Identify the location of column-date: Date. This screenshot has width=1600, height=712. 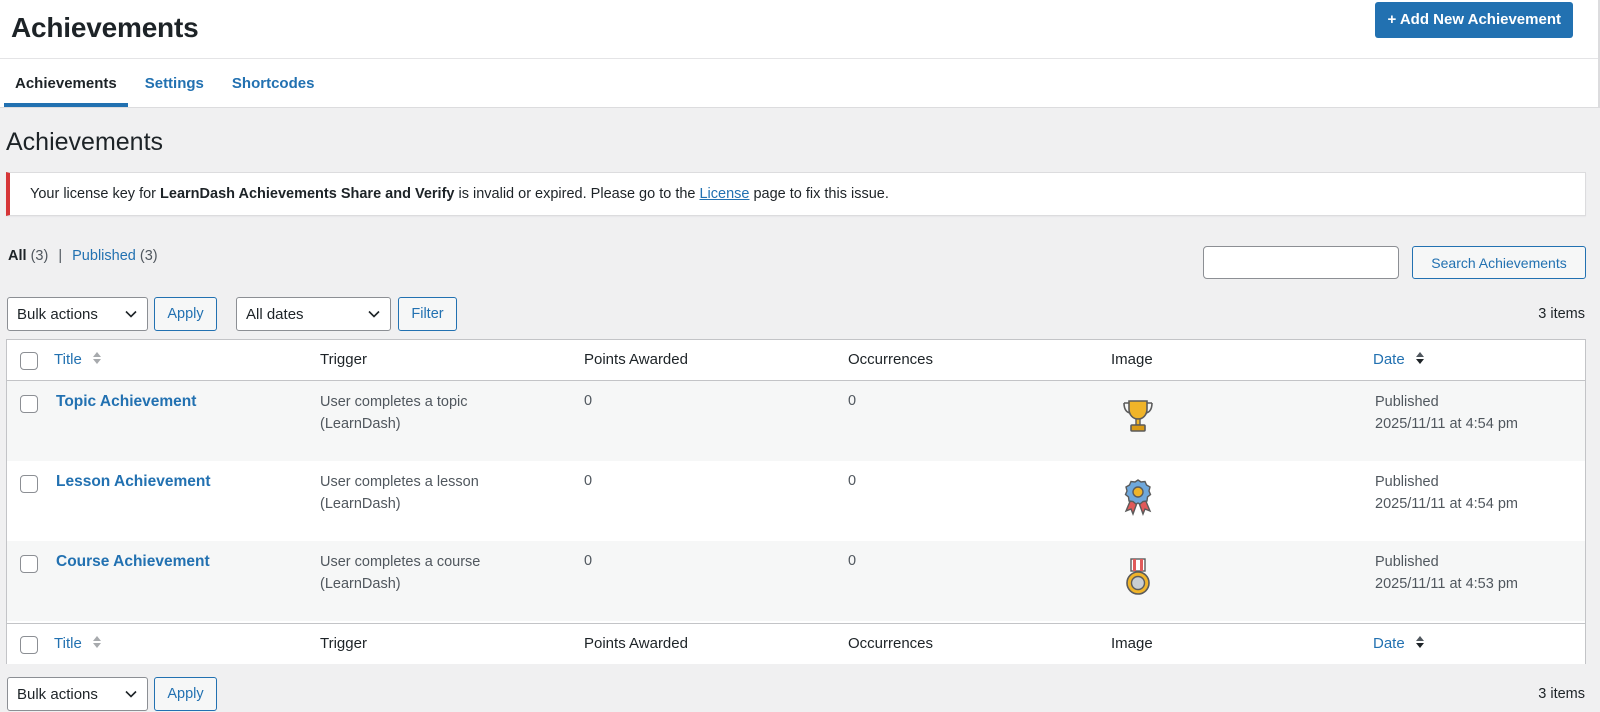
(1399, 359).